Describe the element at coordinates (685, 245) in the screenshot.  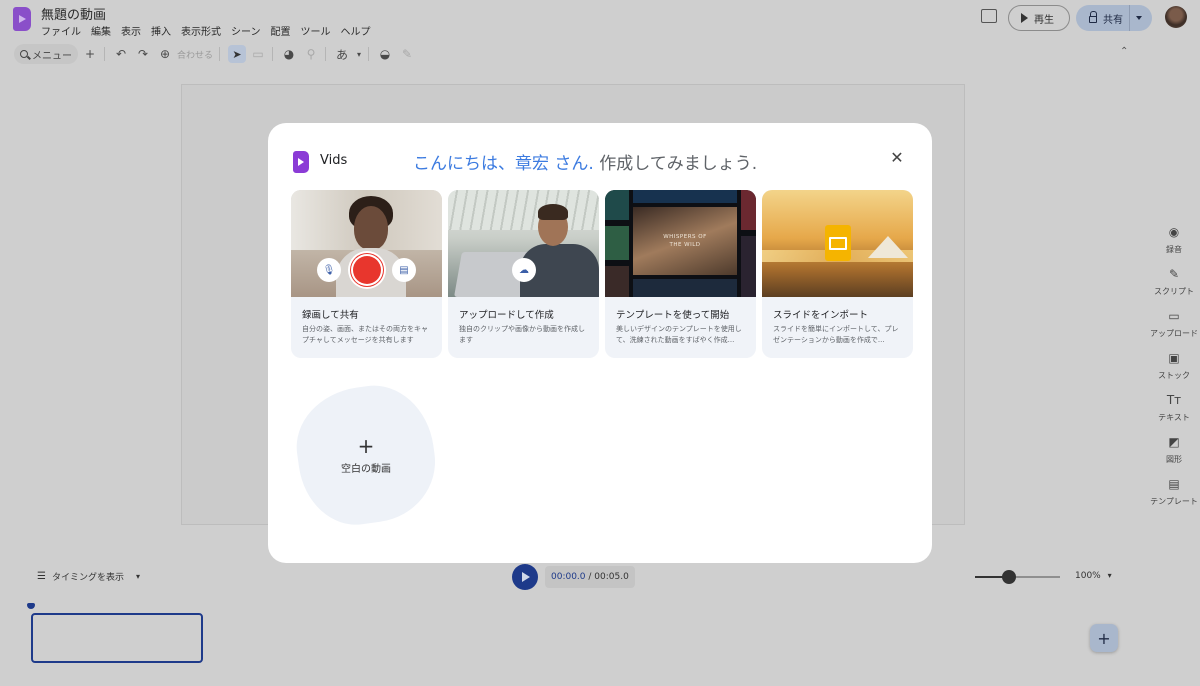
I see `template-preview-text: THE WILD` at that location.